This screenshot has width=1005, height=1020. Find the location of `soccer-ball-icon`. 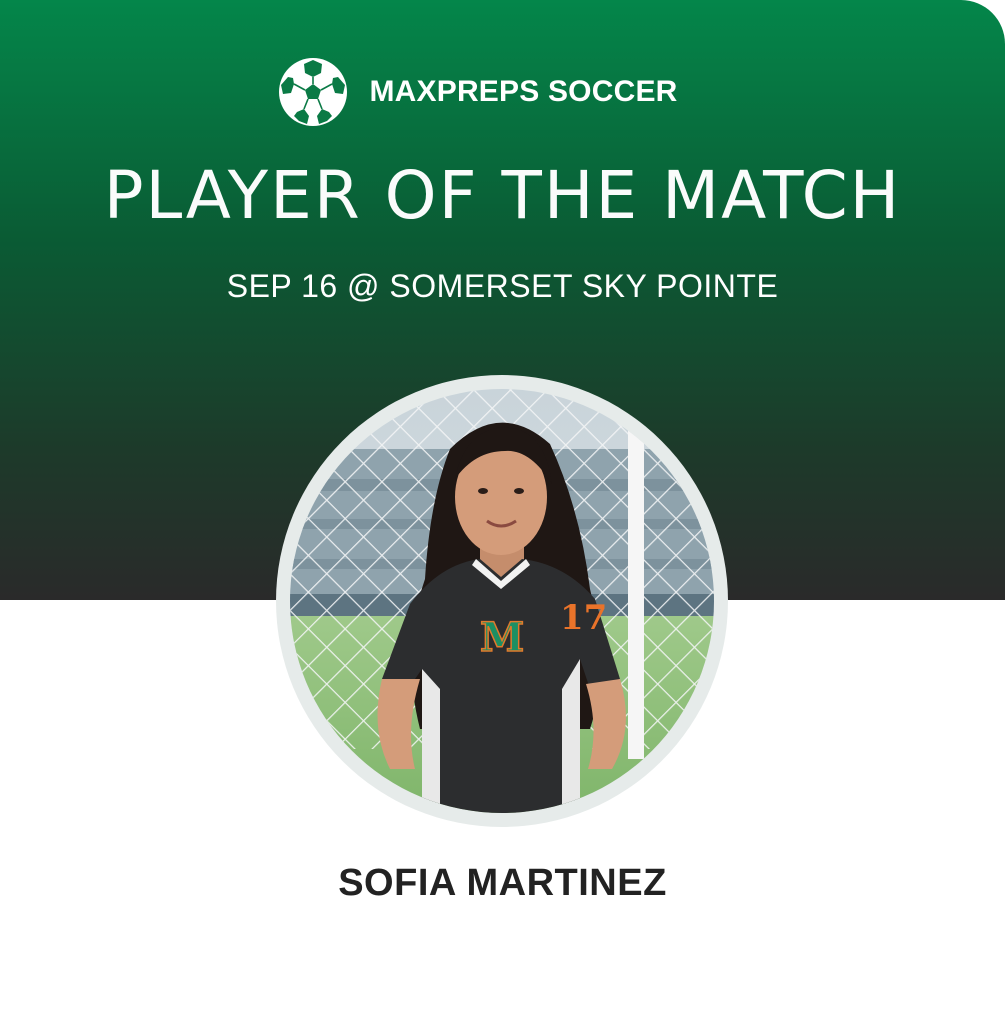

soccer-ball-icon is located at coordinates (313, 92).